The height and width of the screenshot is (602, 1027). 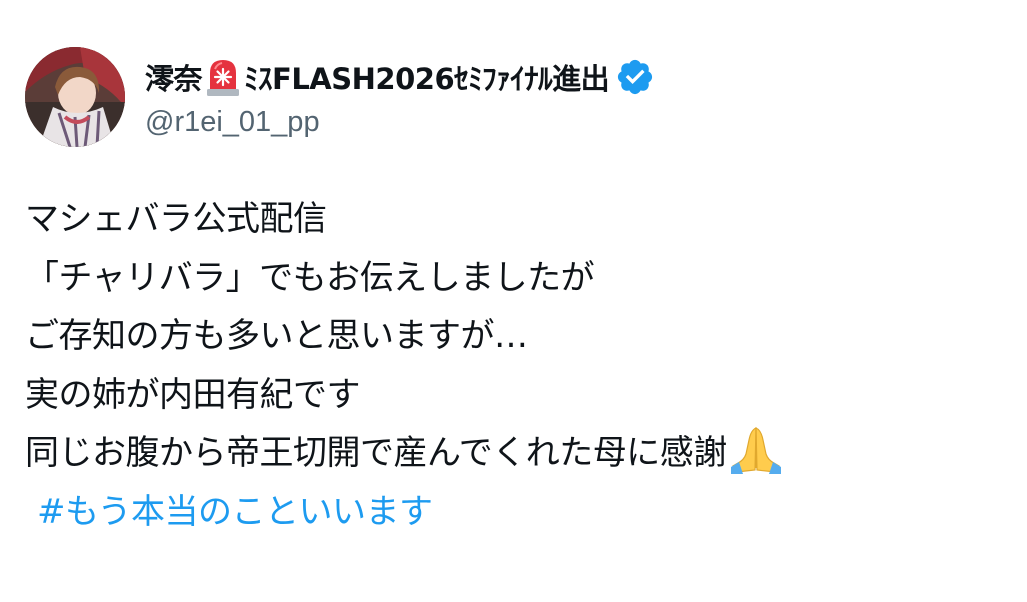 I want to click on post-line: 「チャリバラ」でもお伝えしましたが, so click(x=310, y=277).